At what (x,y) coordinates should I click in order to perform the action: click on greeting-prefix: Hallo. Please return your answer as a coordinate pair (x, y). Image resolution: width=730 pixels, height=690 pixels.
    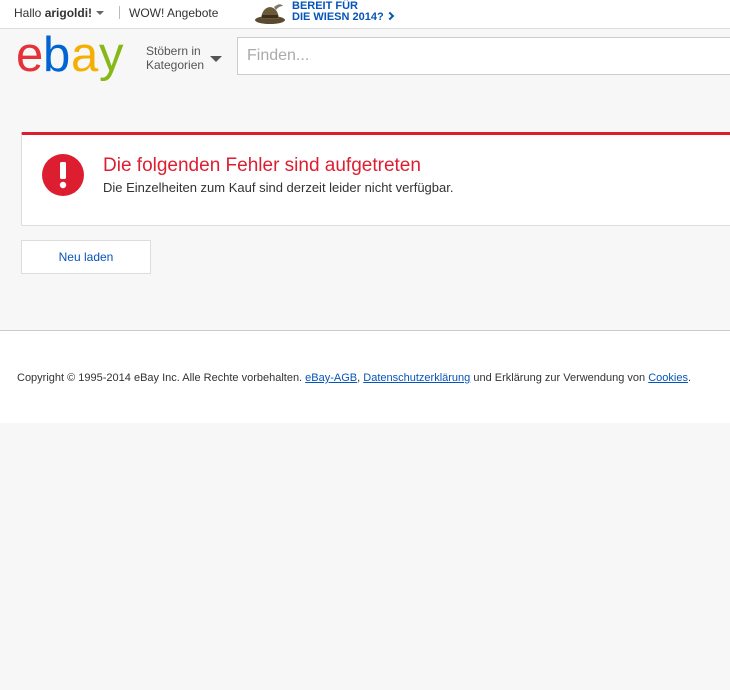
    Looking at the image, I should click on (29, 13).